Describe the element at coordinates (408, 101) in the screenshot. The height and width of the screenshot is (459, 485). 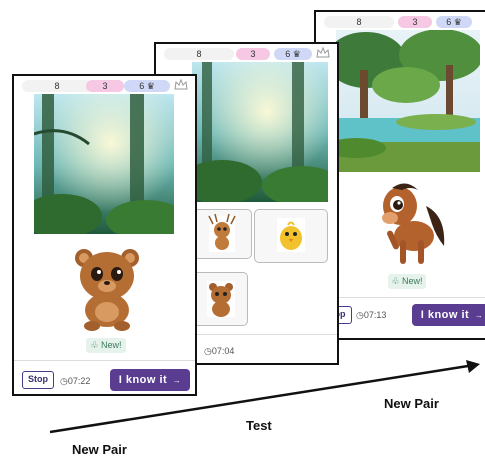
I see `lake-scene-image` at that location.